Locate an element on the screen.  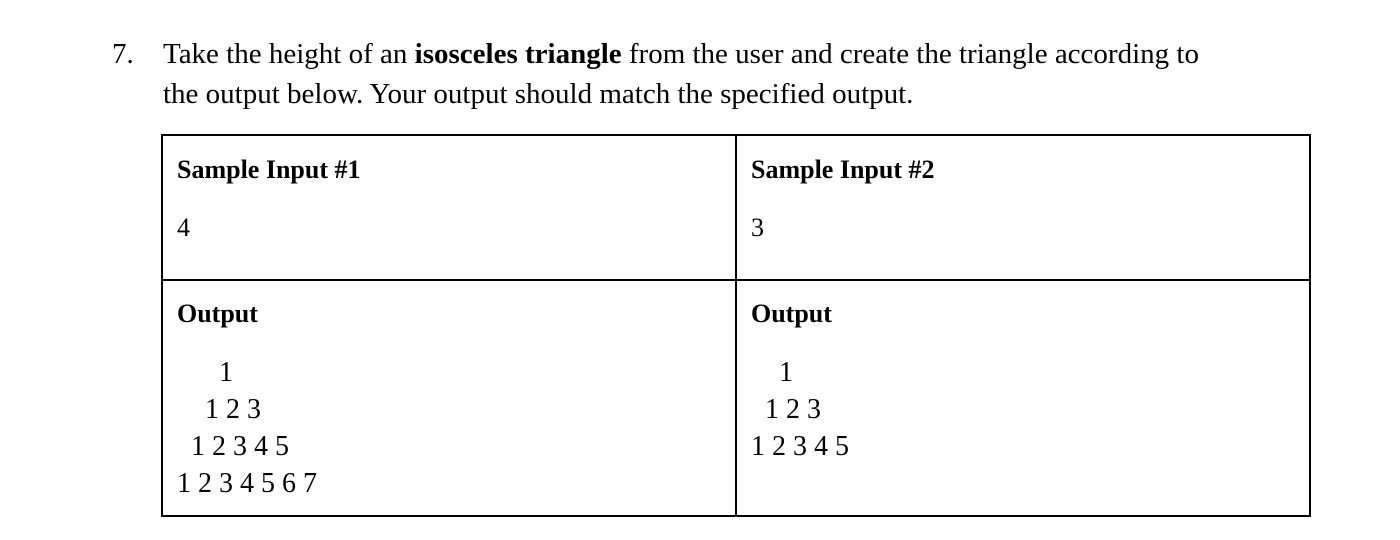
sample-output-title-1: Output is located at coordinates (217, 313).